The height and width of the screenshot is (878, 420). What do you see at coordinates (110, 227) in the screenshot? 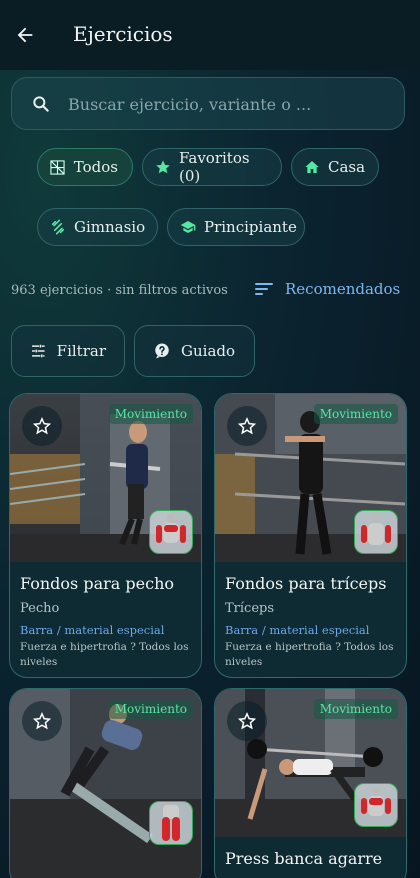
I see `chip-label: Gimnasio` at bounding box center [110, 227].